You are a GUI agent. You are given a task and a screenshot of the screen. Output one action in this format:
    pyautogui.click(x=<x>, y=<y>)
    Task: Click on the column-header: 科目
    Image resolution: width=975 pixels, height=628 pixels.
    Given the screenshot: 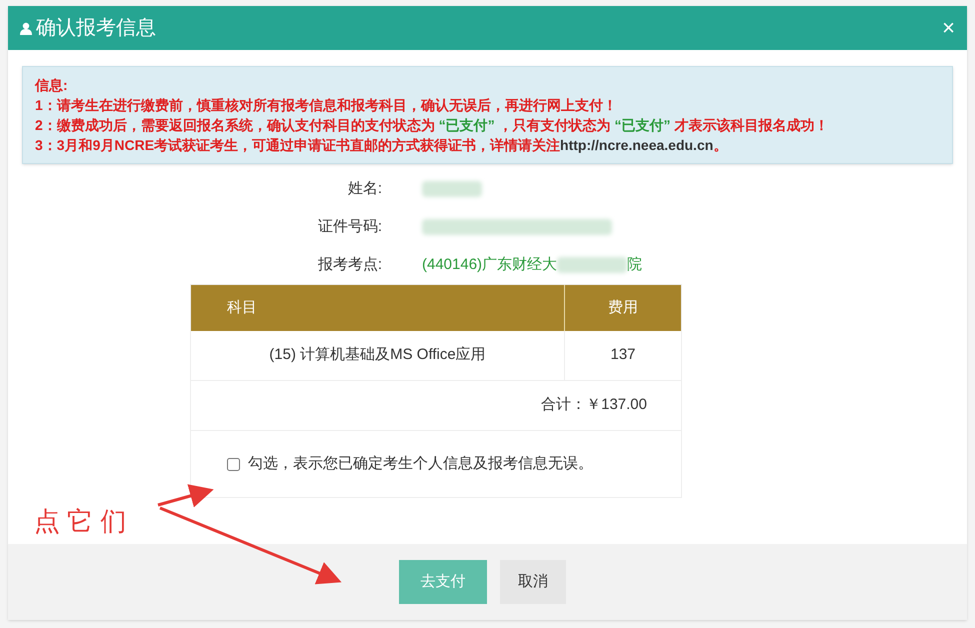 What is the action you would take?
    pyautogui.click(x=378, y=308)
    